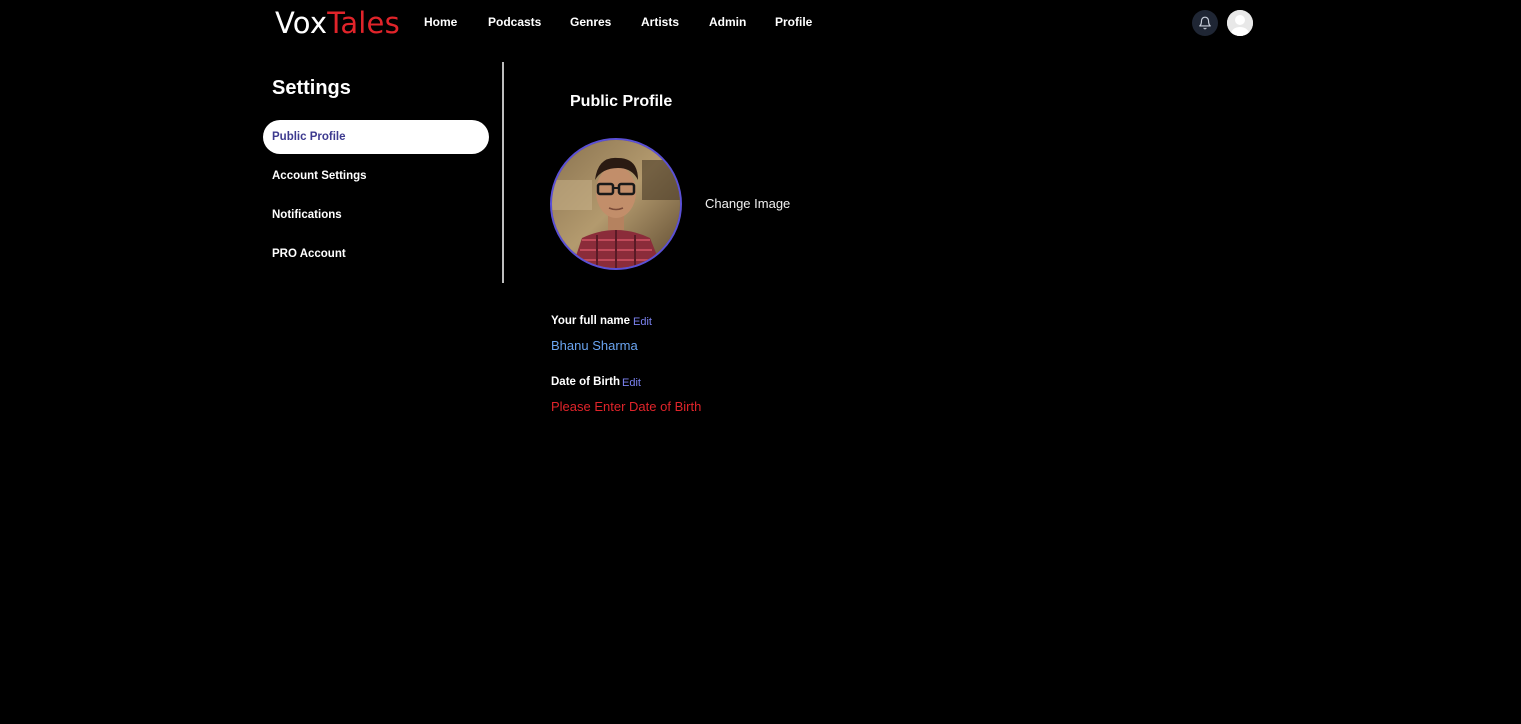 The height and width of the screenshot is (724, 1521). I want to click on app-logo: VoxTales, so click(337, 23).